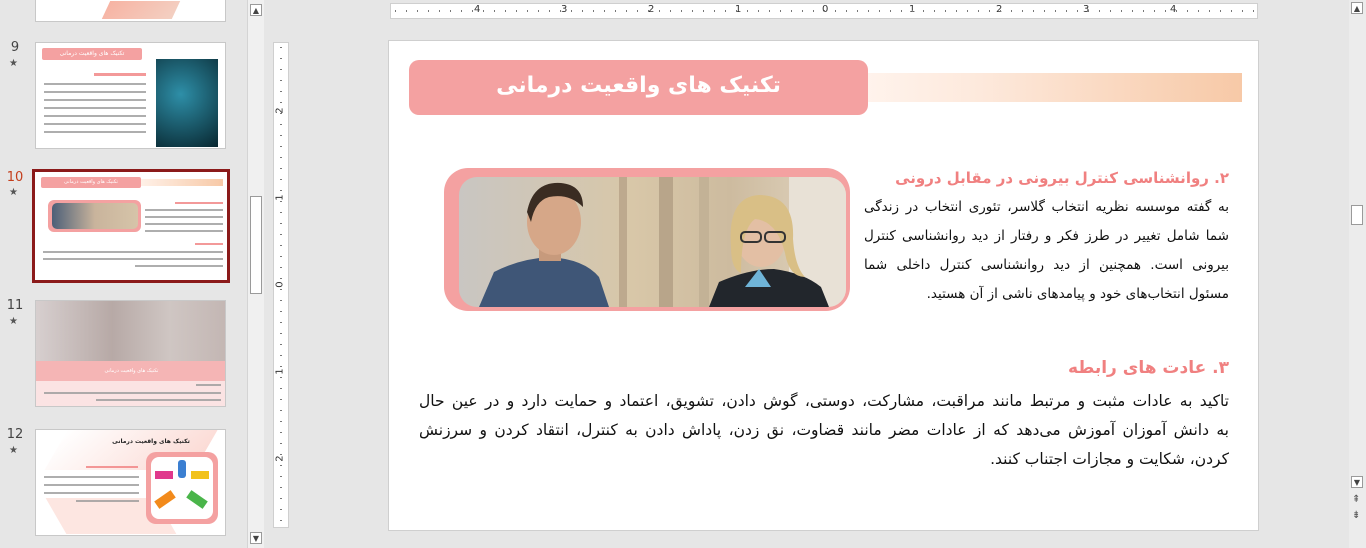  Describe the element at coordinates (1356, 515) in the screenshot. I see `next-slide-button: ⇟` at that location.